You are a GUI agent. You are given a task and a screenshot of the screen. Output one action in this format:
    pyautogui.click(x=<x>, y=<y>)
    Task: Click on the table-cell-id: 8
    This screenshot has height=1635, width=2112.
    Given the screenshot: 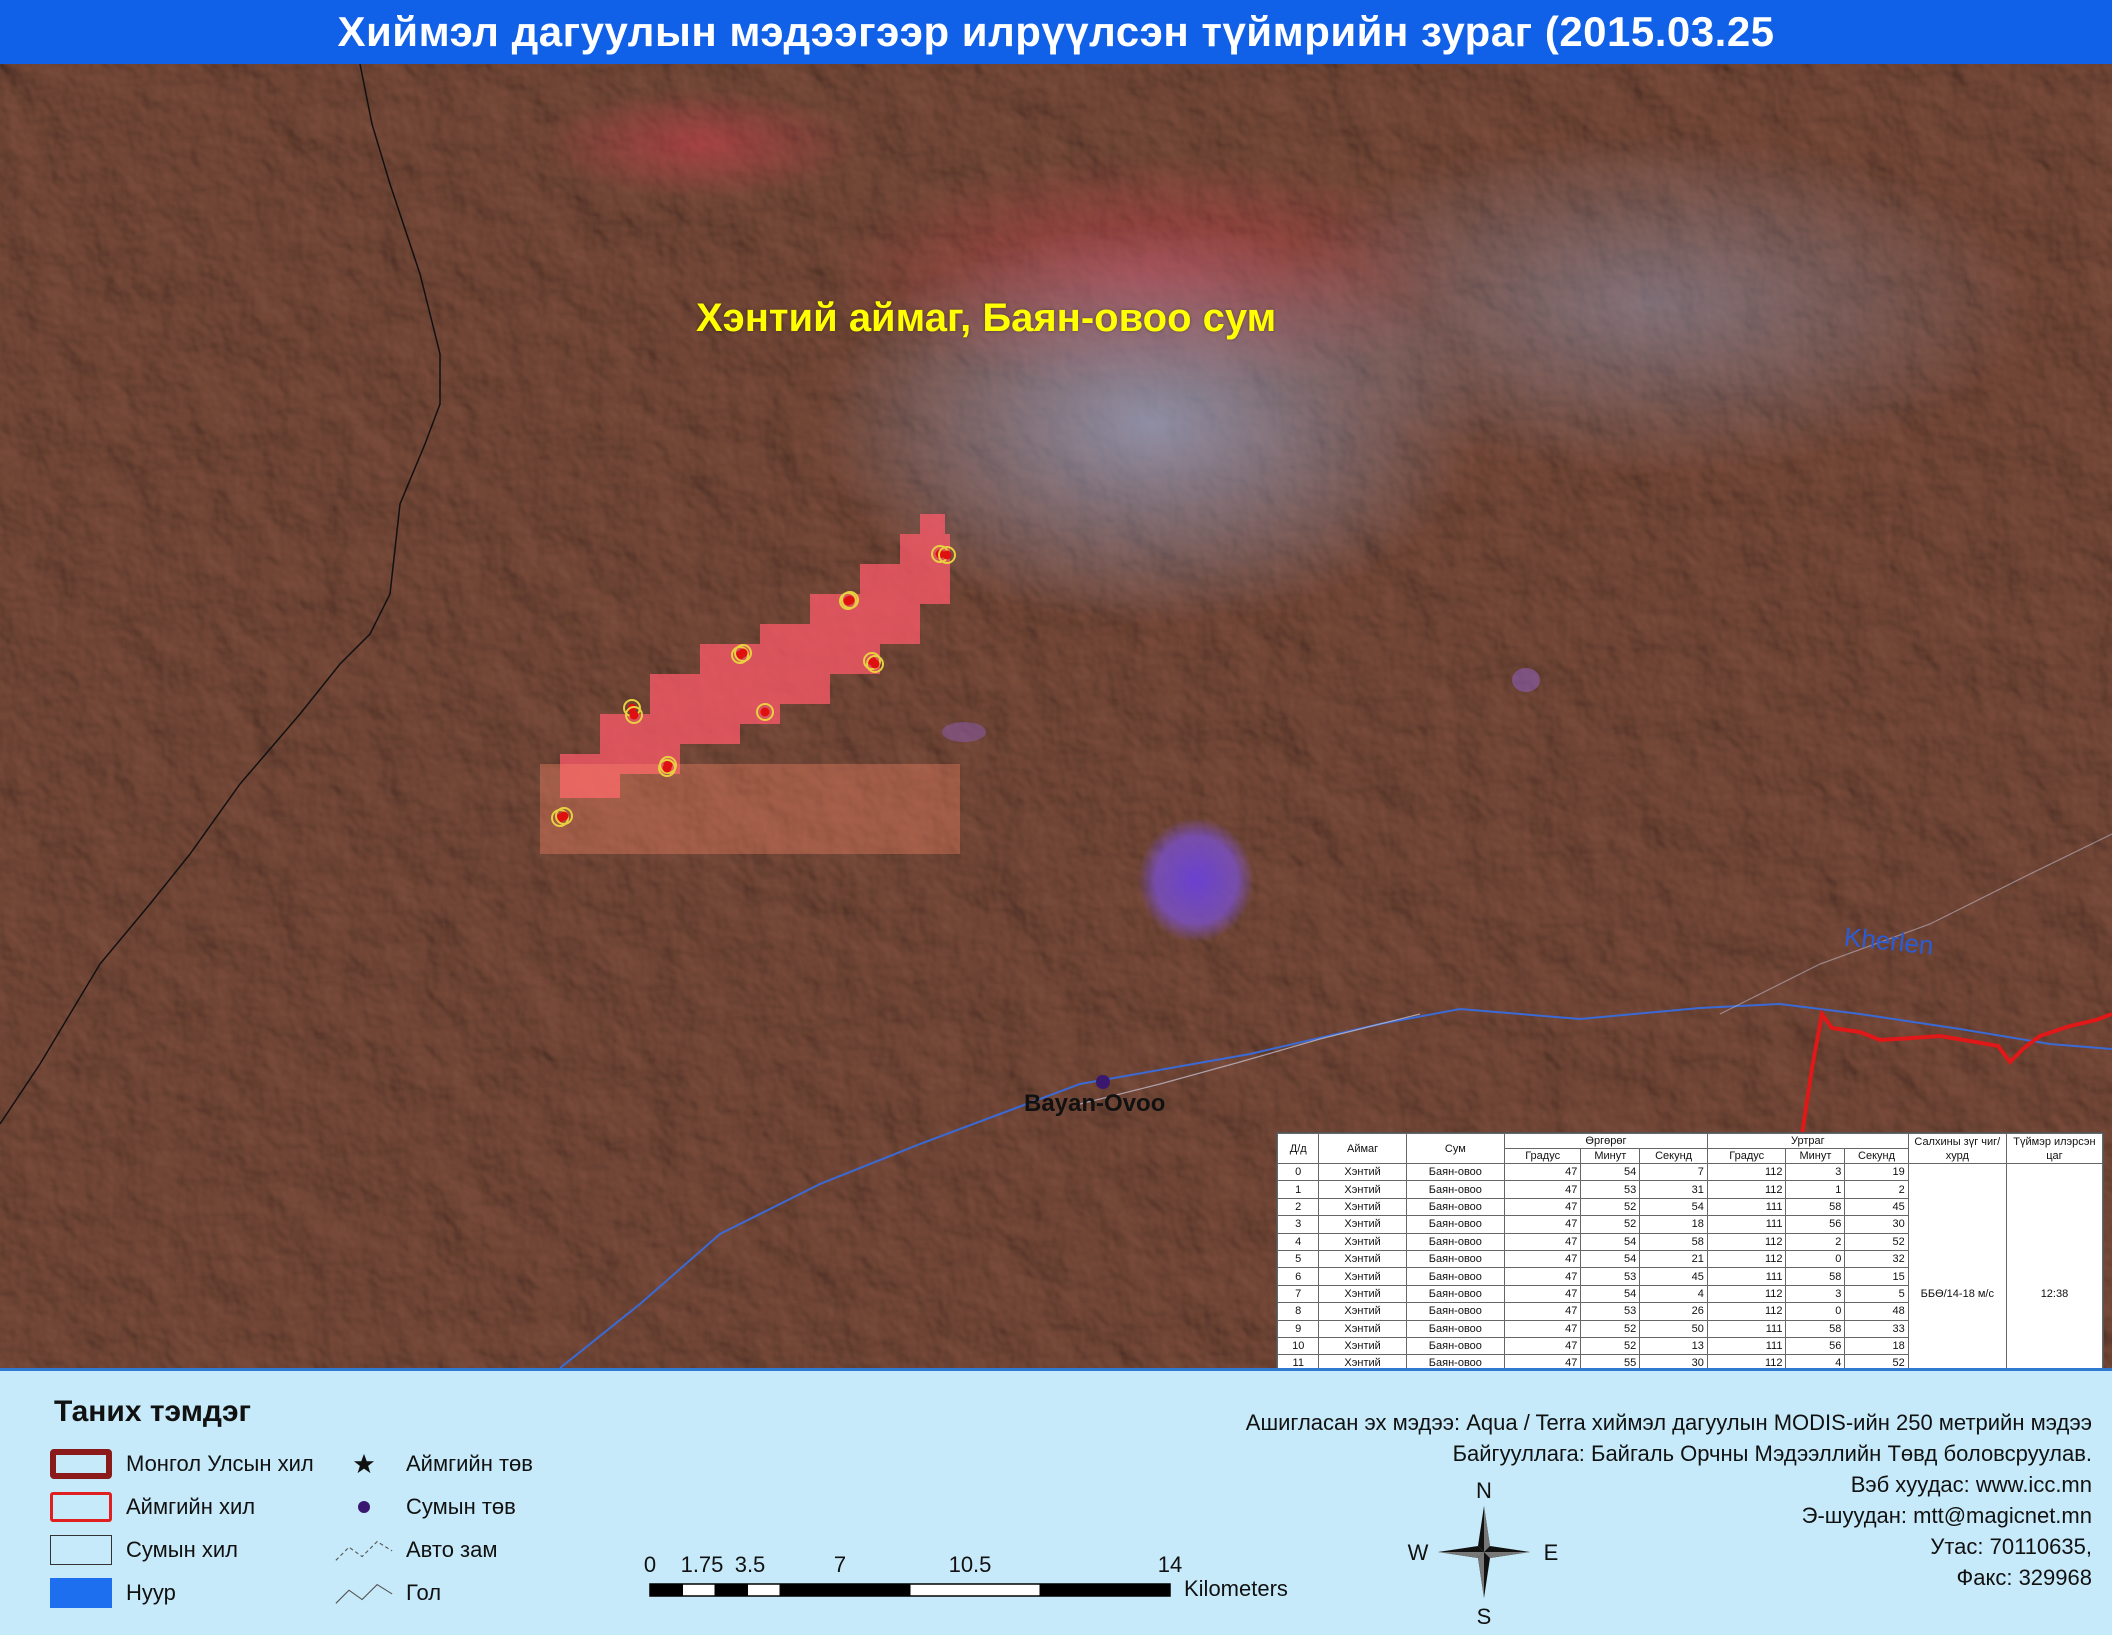 What is the action you would take?
    pyautogui.click(x=1298, y=1311)
    